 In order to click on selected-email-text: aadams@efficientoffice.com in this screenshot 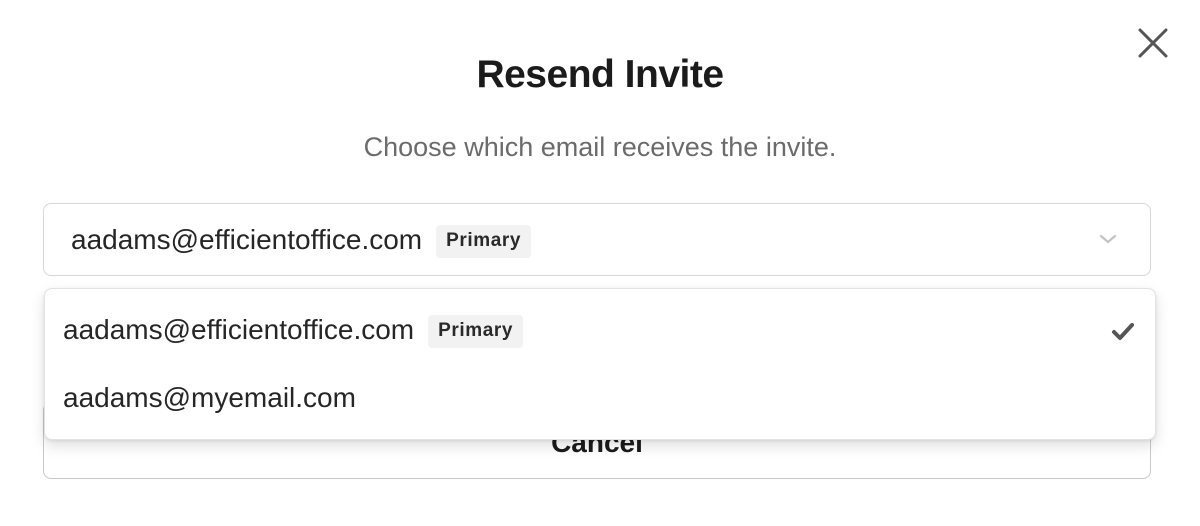, I will do `click(247, 239)`.